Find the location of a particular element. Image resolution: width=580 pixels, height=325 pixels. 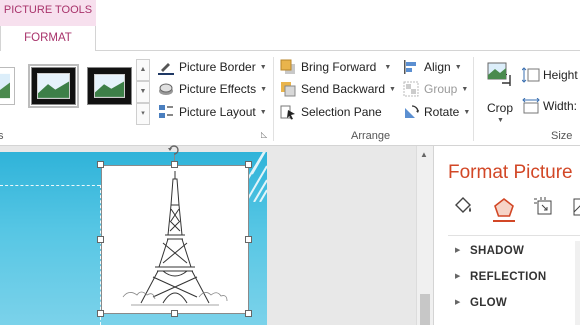

send-backward-icon is located at coordinates (288, 89).